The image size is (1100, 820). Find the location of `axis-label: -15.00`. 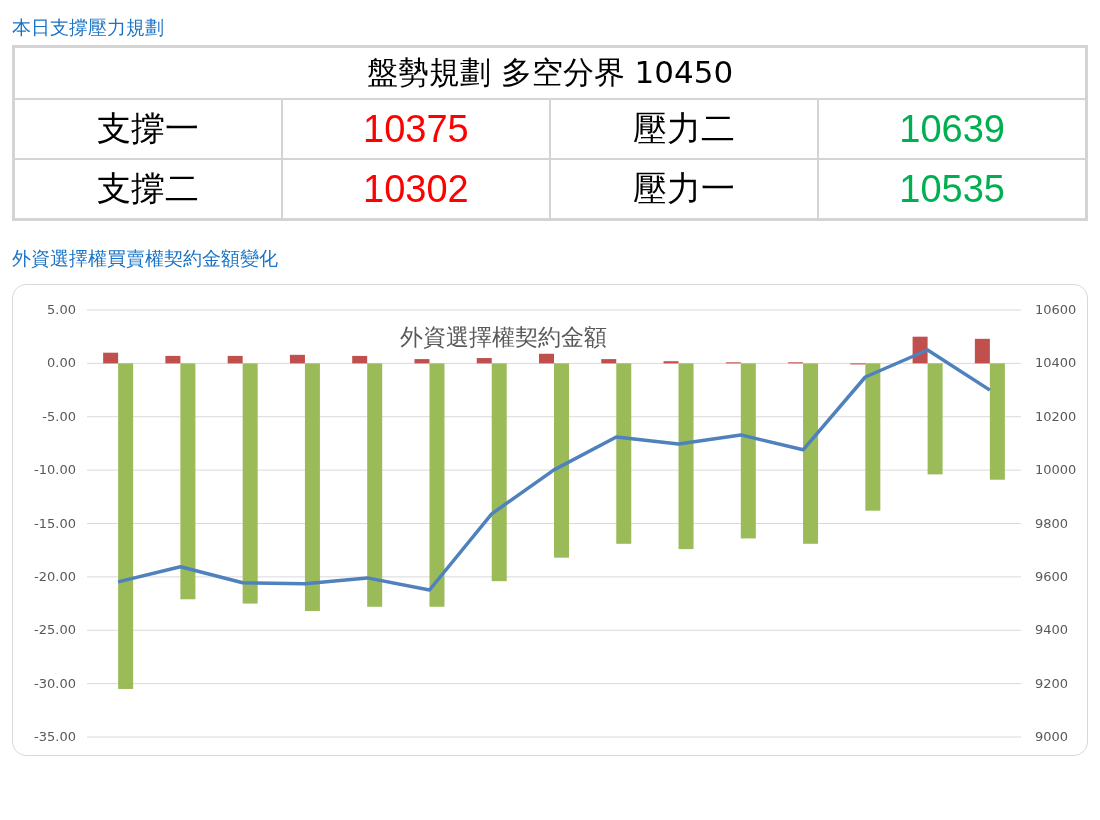

axis-label: -15.00 is located at coordinates (55, 523).